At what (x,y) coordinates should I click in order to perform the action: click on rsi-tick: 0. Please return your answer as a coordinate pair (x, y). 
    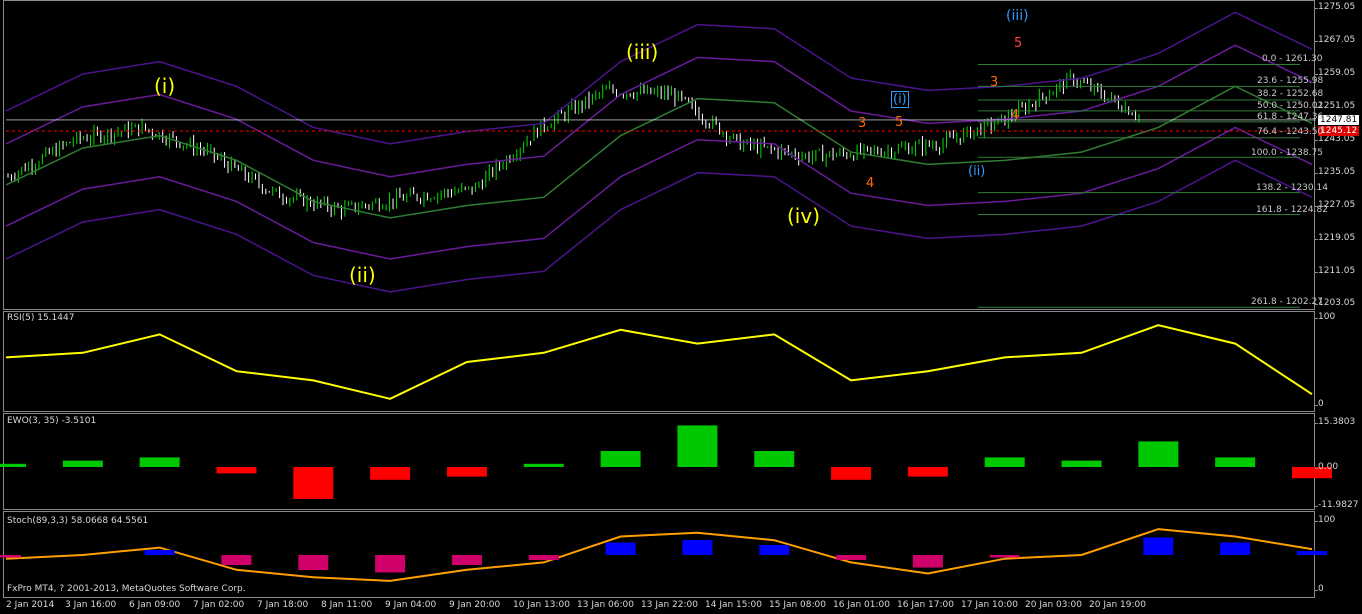
    Looking at the image, I should click on (1319, 404).